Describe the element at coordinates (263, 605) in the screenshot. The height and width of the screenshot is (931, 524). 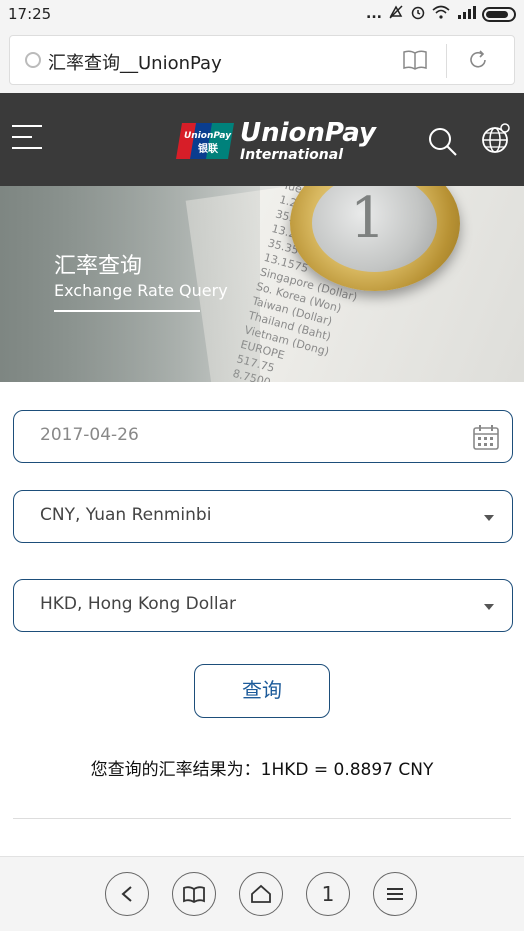
I see `to-currency-select: HKD, Hong Kong Dollar` at that location.